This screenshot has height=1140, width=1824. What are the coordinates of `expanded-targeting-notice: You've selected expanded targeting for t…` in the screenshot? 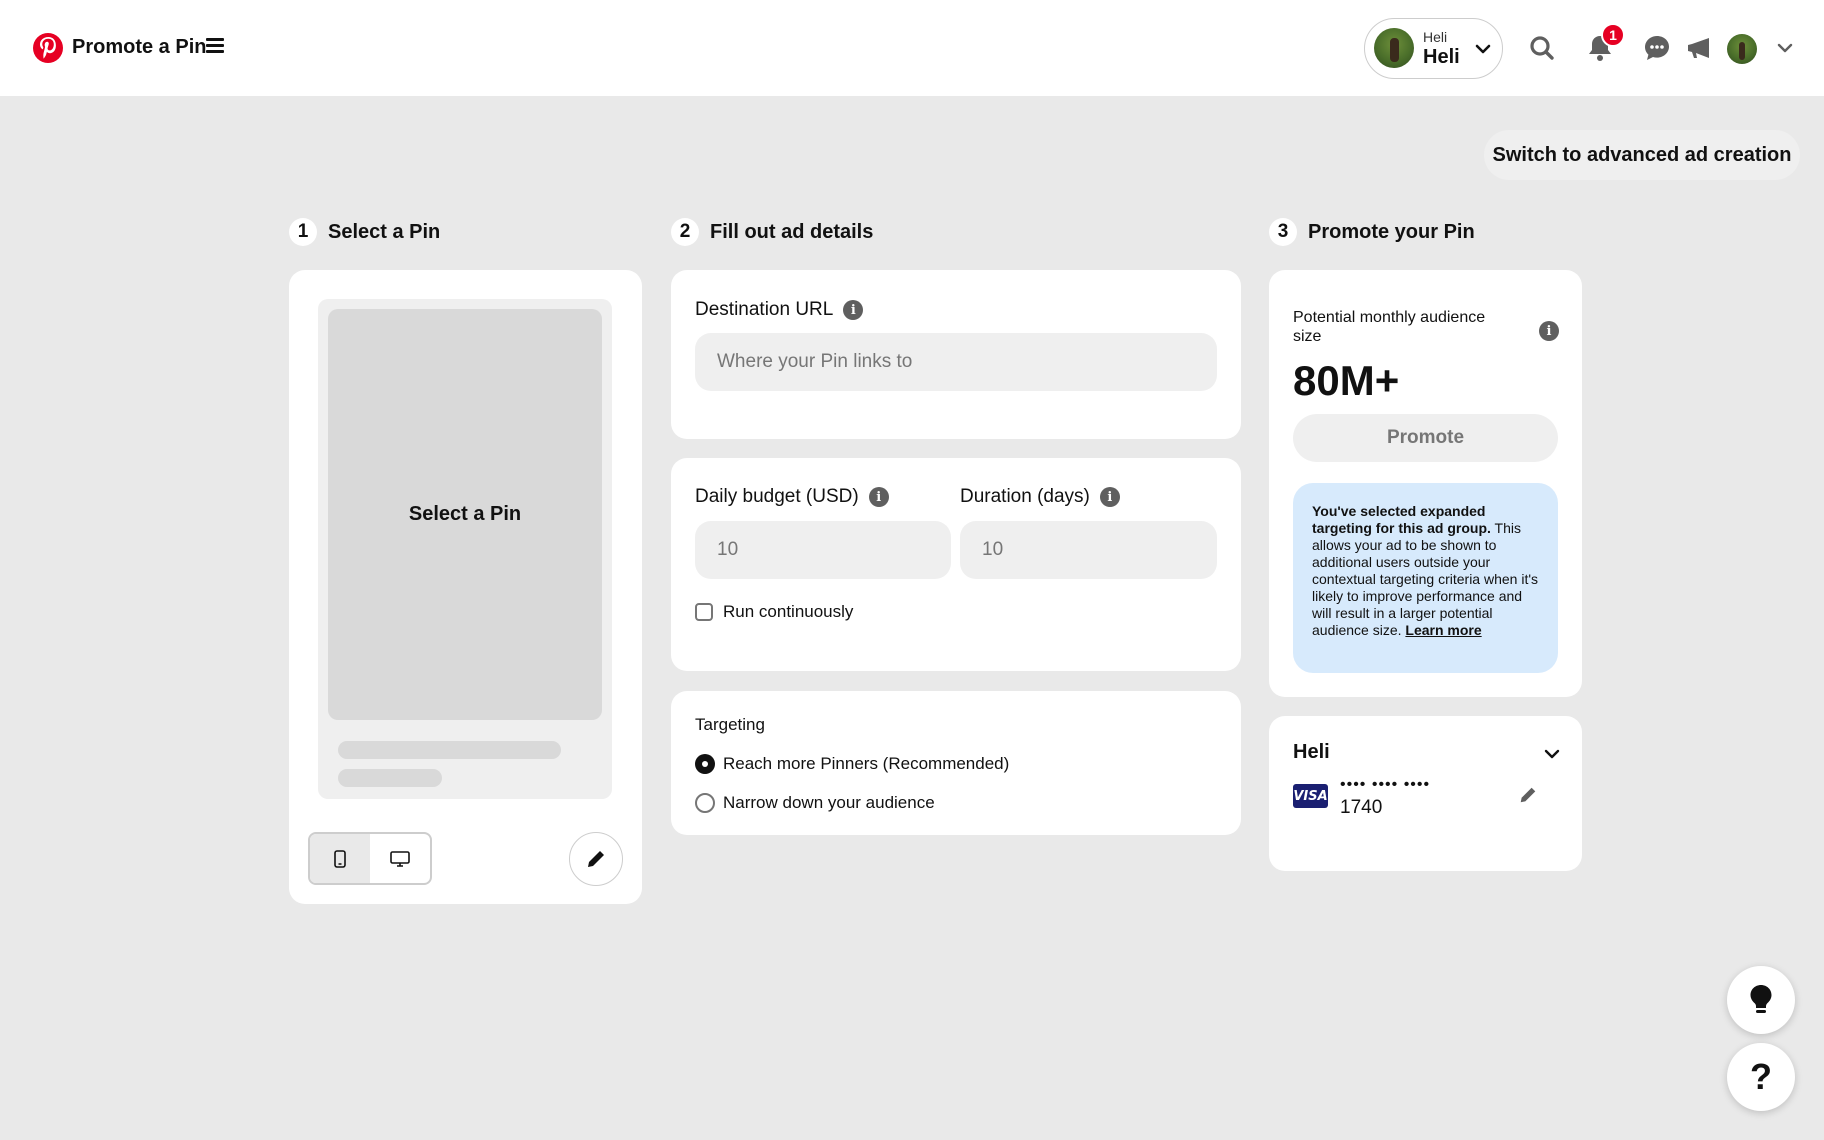 It's located at (1425, 578).